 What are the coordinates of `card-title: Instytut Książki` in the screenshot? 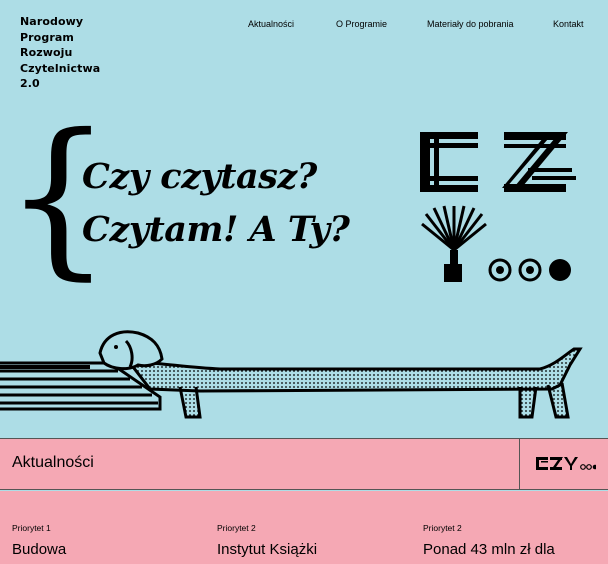 It's located at (267, 549).